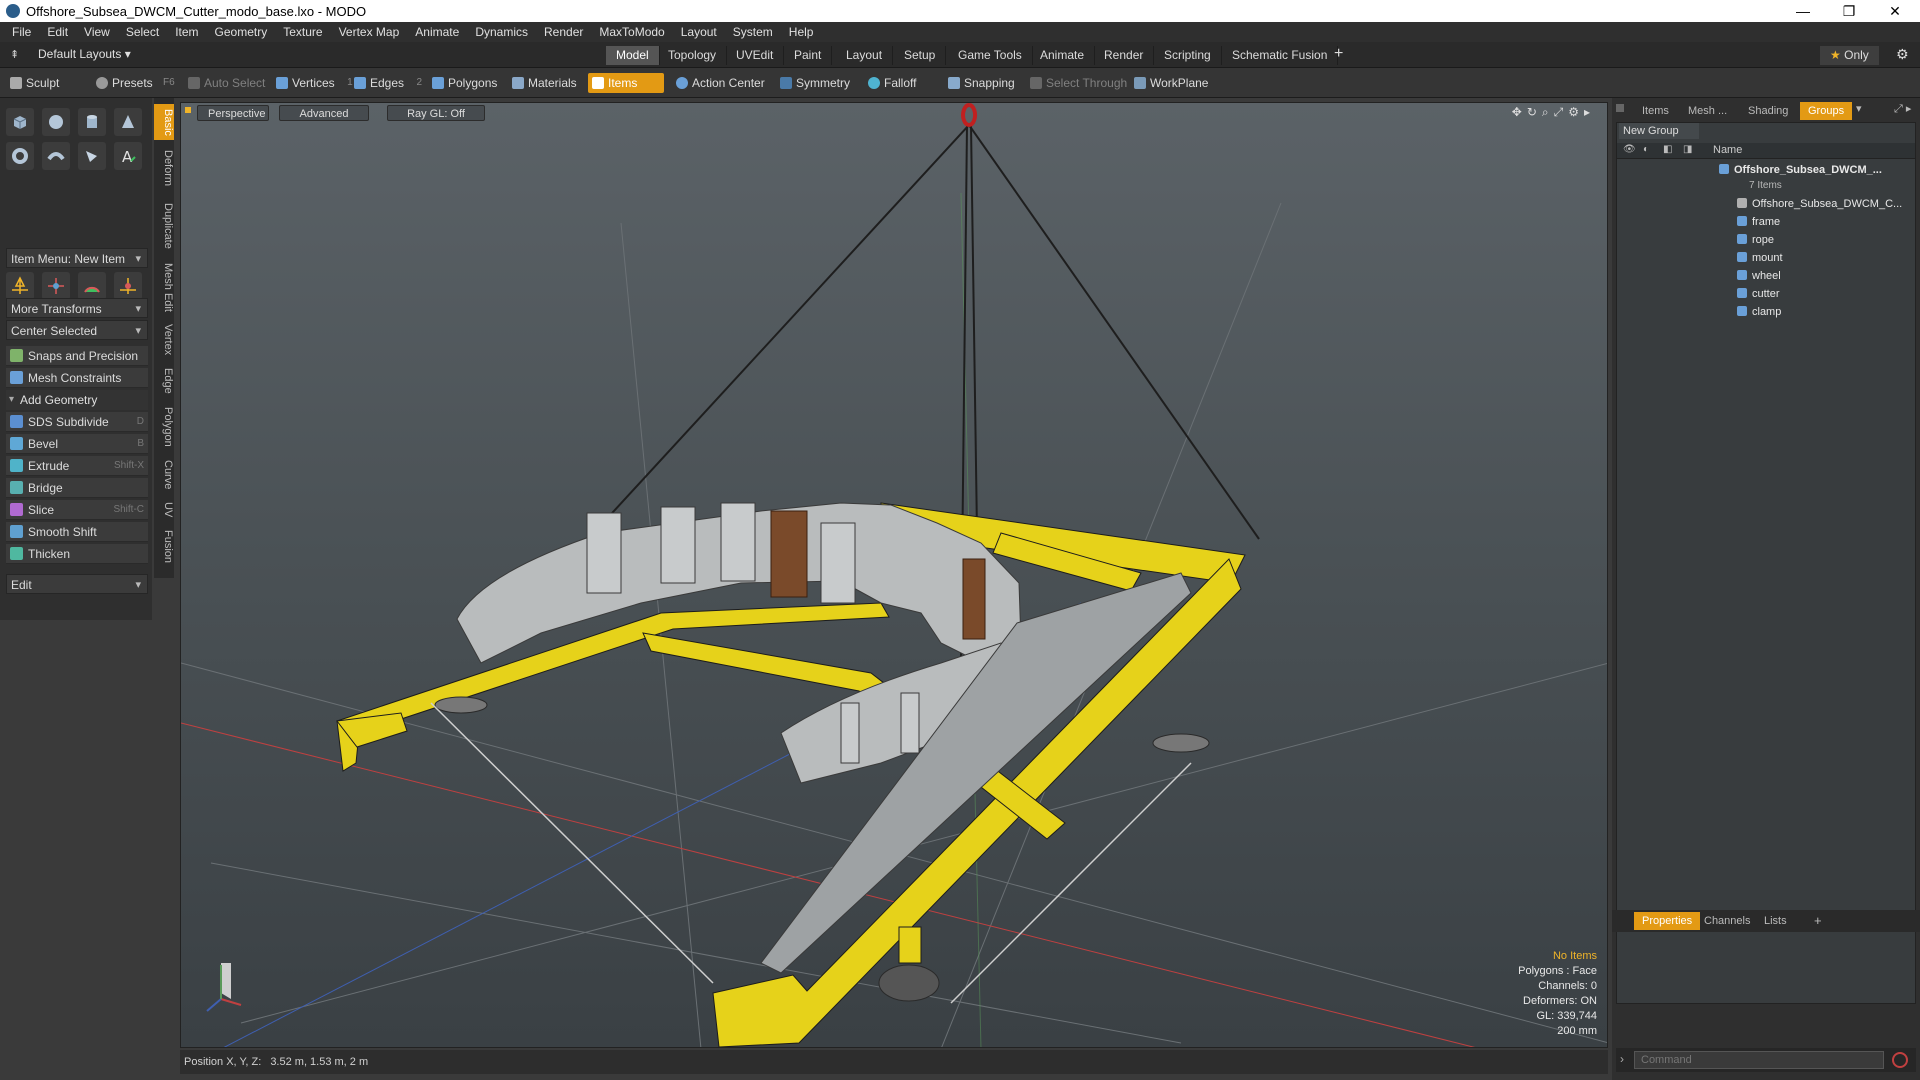 This screenshot has width=1920, height=1080. What do you see at coordinates (753, 32) in the screenshot?
I see `menu-system: System` at bounding box center [753, 32].